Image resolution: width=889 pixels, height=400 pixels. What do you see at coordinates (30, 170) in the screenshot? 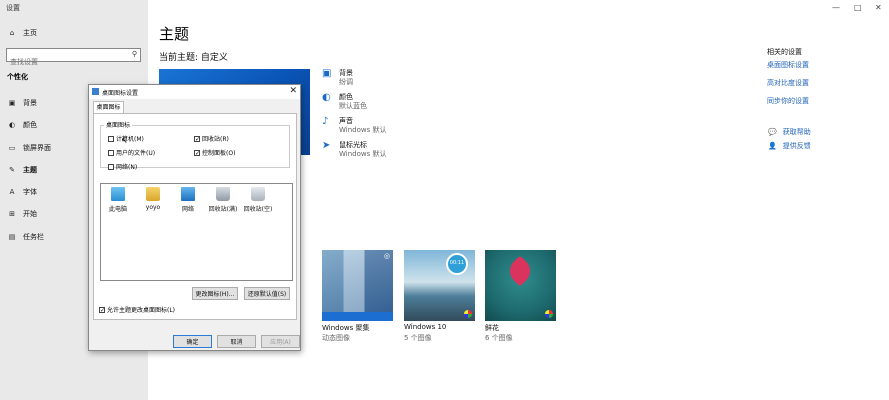
I see `sidebar-item-label: 主题` at bounding box center [30, 170].